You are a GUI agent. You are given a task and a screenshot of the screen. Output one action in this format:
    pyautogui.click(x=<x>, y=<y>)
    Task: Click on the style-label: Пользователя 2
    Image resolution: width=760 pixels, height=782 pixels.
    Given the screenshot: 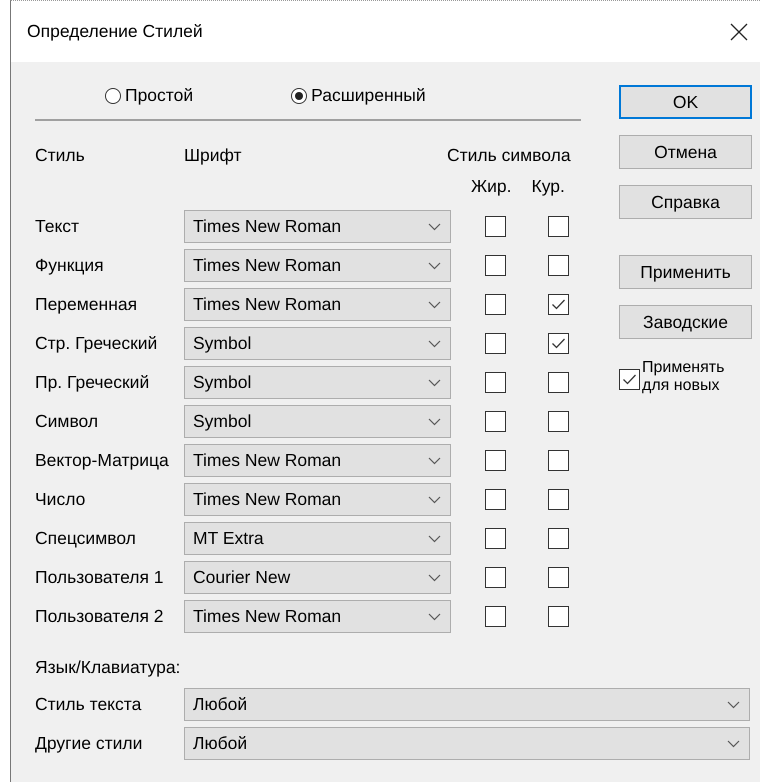 What is the action you would take?
    pyautogui.click(x=100, y=616)
    